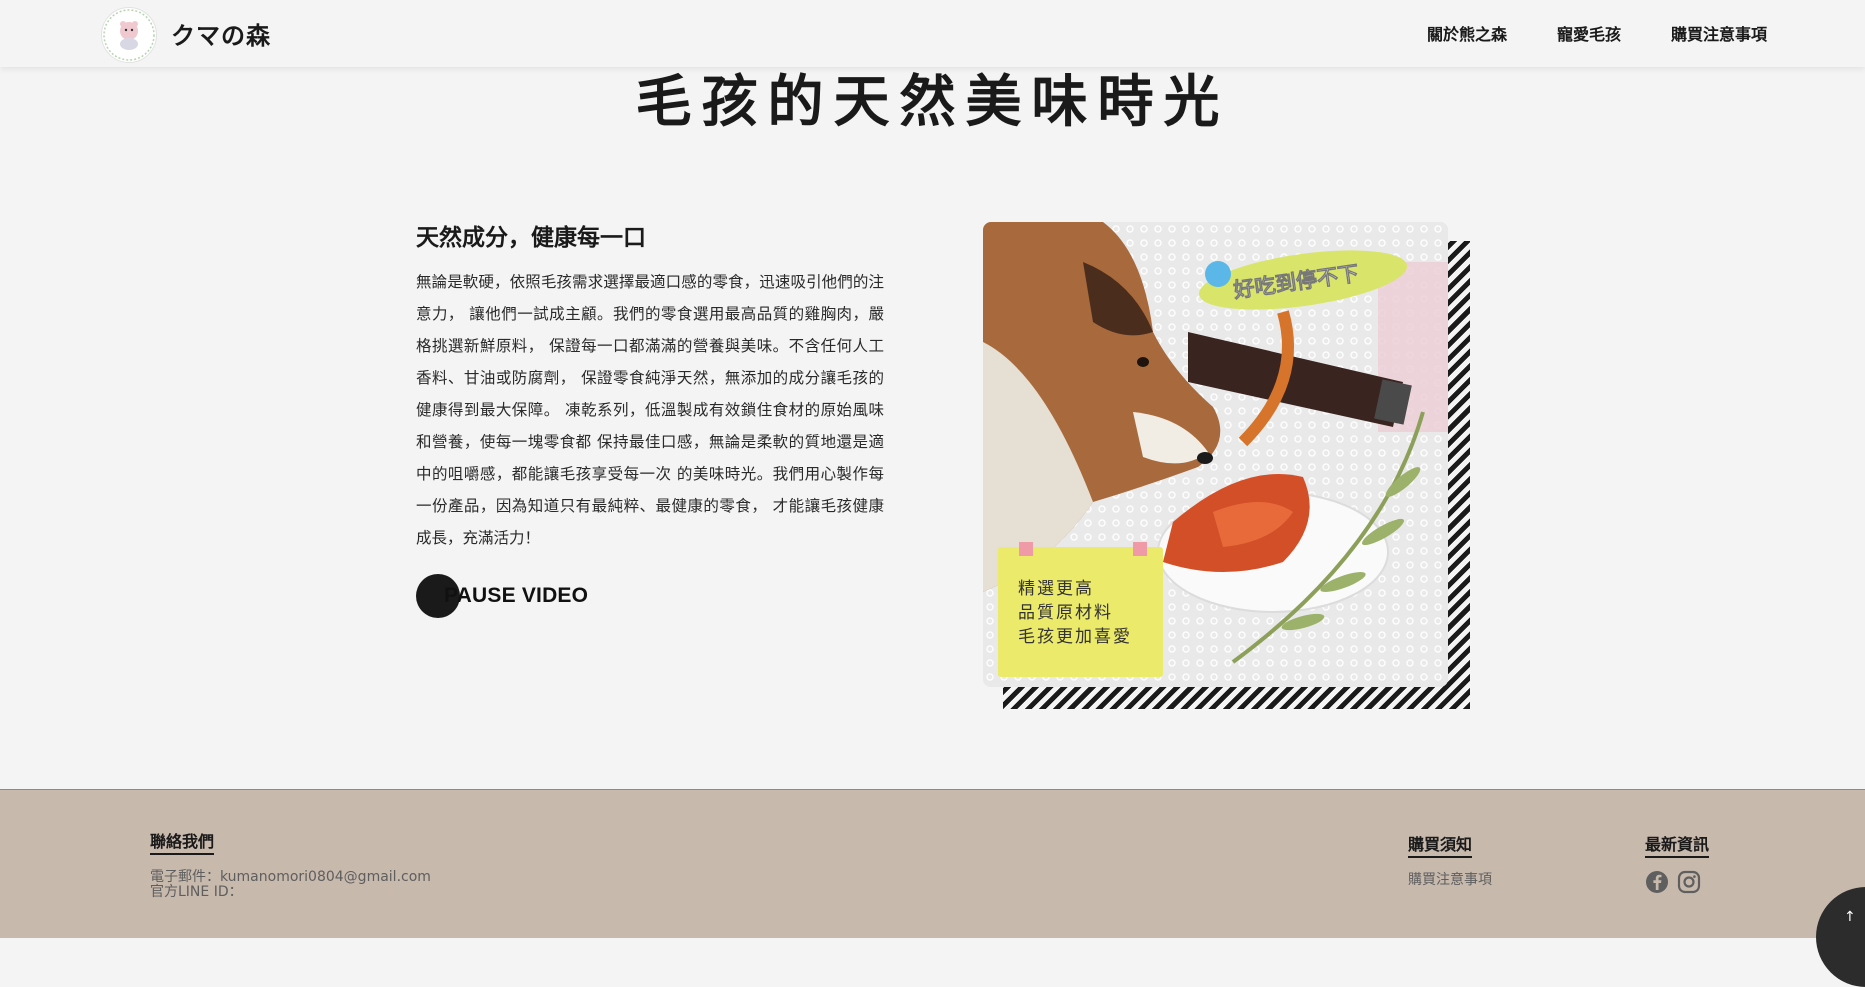 The height and width of the screenshot is (987, 1865). I want to click on note-line-3: 毛孩更加喜愛, so click(1075, 637).